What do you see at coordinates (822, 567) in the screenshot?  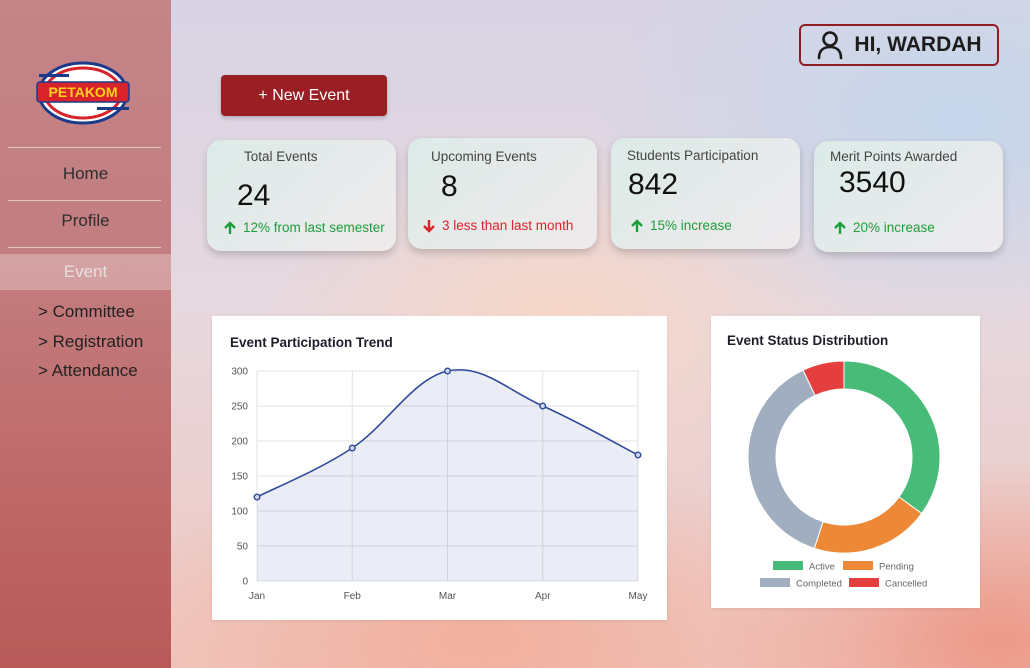 I see `legend-label: Active` at bounding box center [822, 567].